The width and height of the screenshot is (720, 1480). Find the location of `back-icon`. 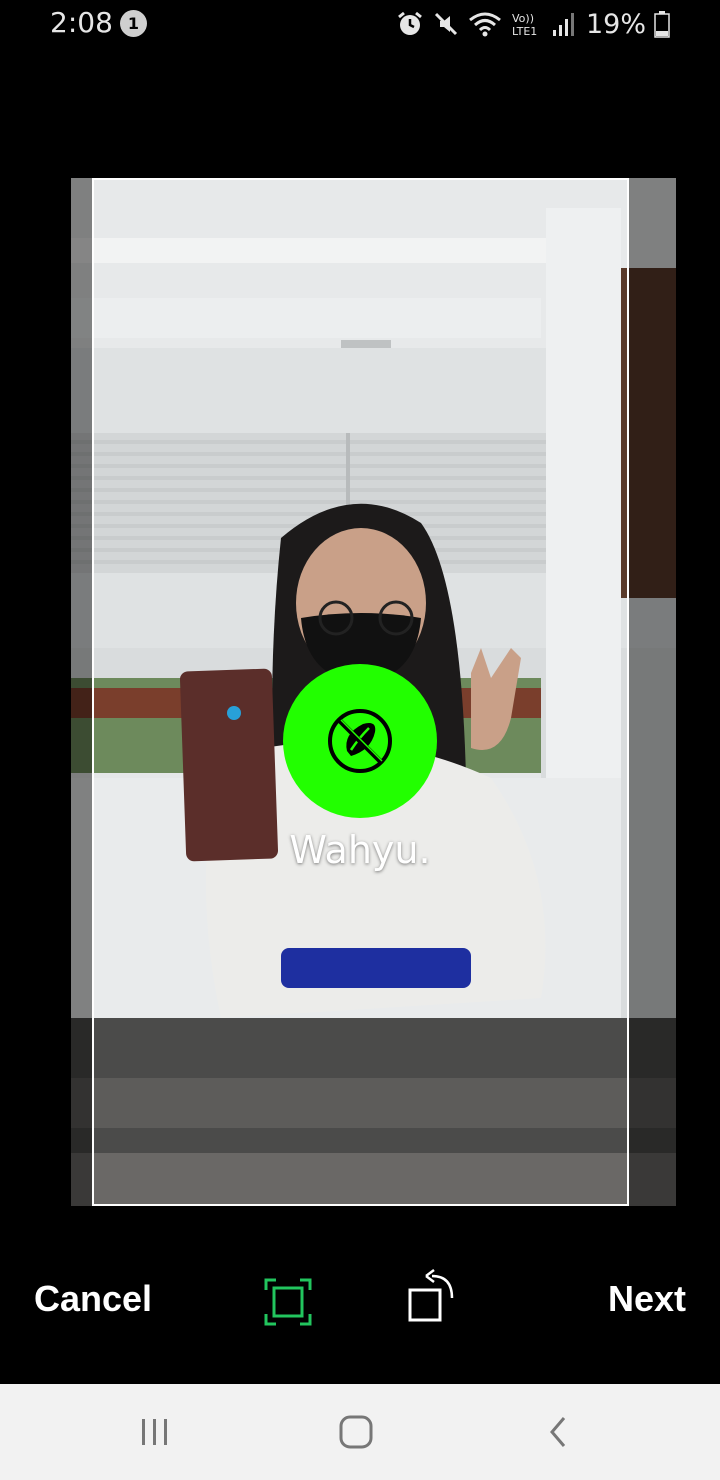

back-icon is located at coordinates (558, 1432).